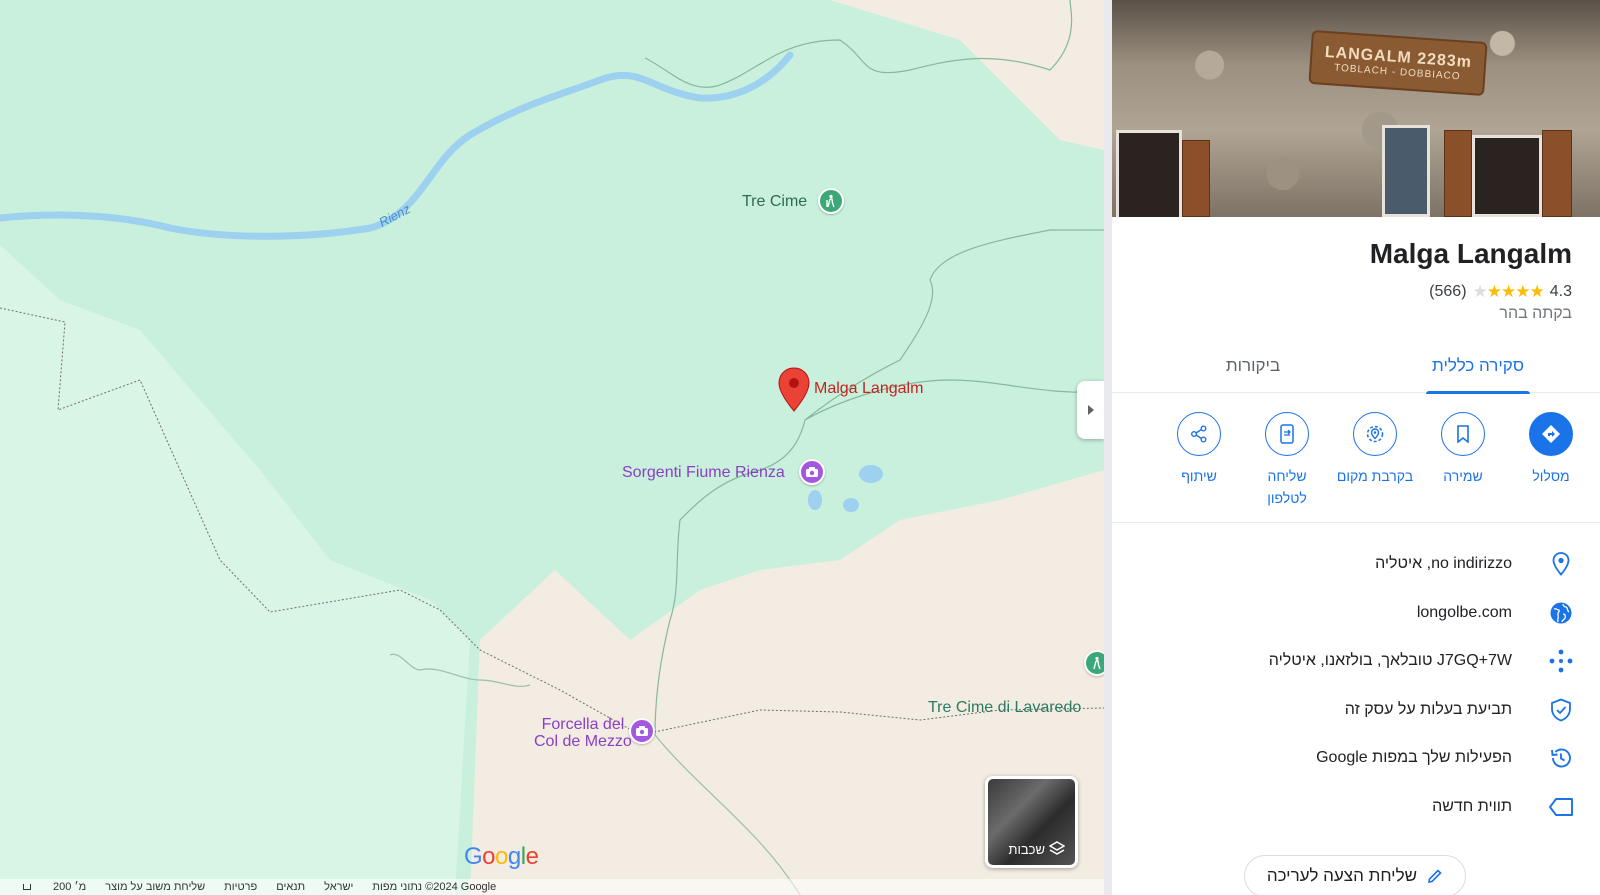 This screenshot has width=1600, height=895. What do you see at coordinates (1390, 661) in the screenshot?
I see `plus-code-text: J7GQ+7W טובלאך, בולזאנו, איטליה` at bounding box center [1390, 661].